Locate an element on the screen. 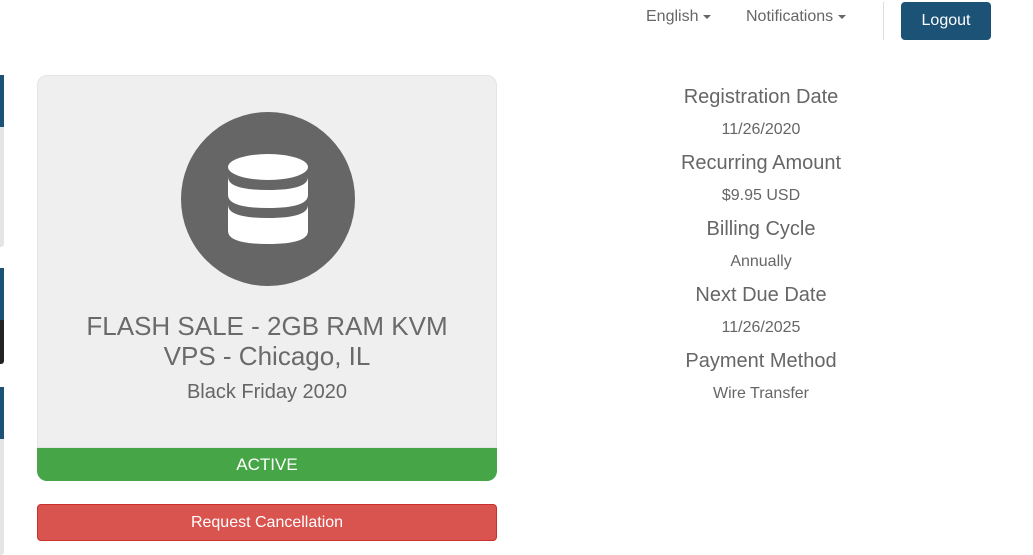  top-navbar: English Notifications Logout is located at coordinates (516, 20).